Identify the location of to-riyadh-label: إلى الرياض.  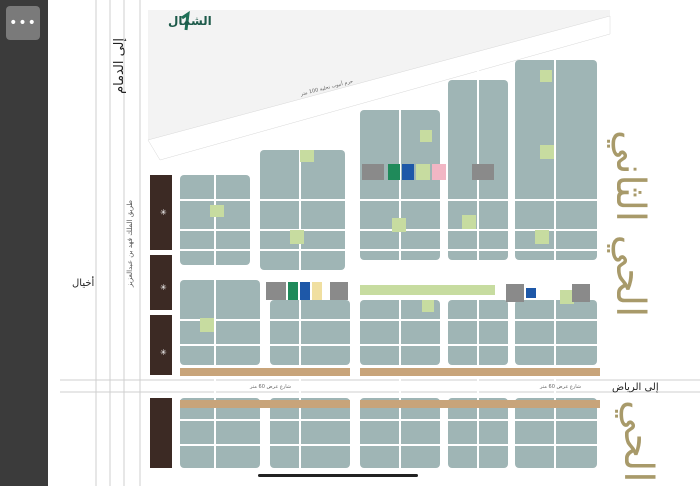
(635, 387).